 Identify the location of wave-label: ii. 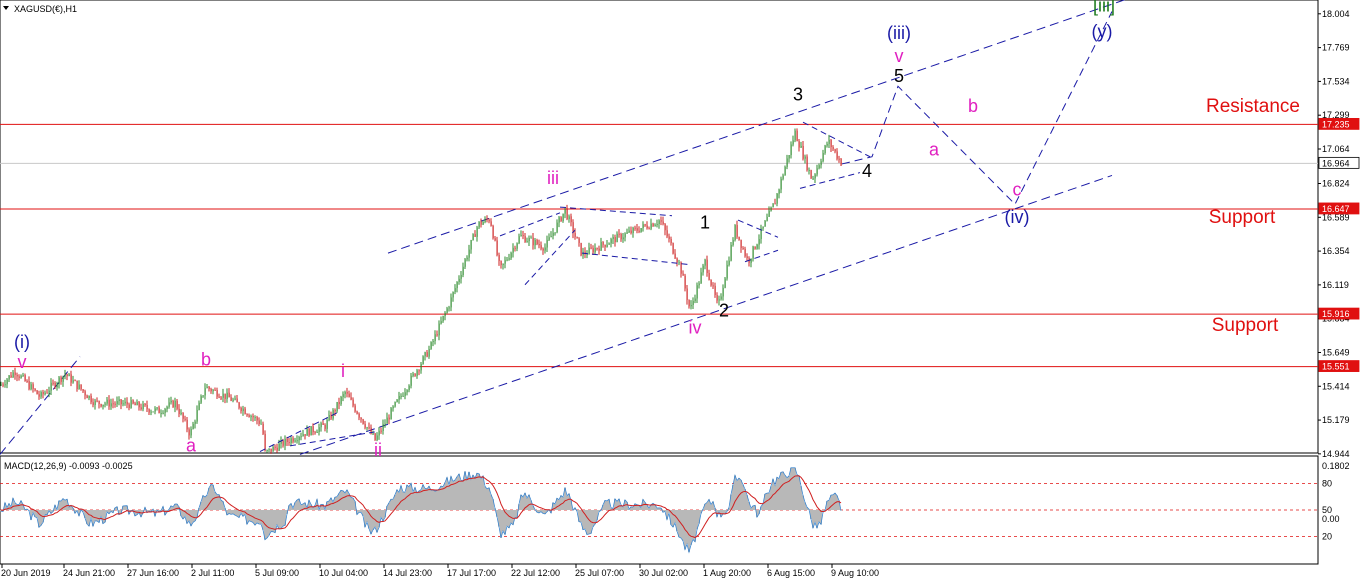
(378, 450).